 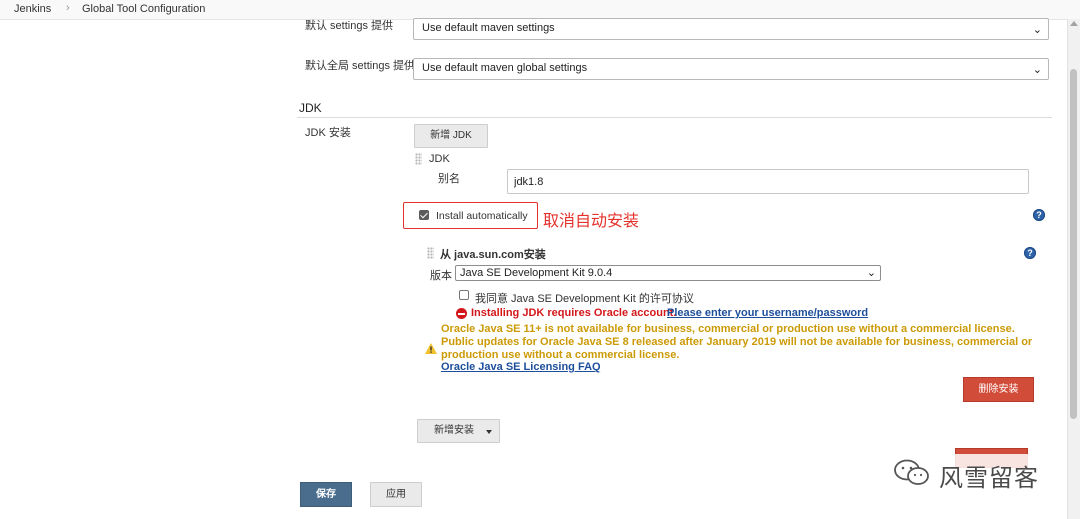 What do you see at coordinates (326, 494) in the screenshot?
I see `save-button: 保存` at bounding box center [326, 494].